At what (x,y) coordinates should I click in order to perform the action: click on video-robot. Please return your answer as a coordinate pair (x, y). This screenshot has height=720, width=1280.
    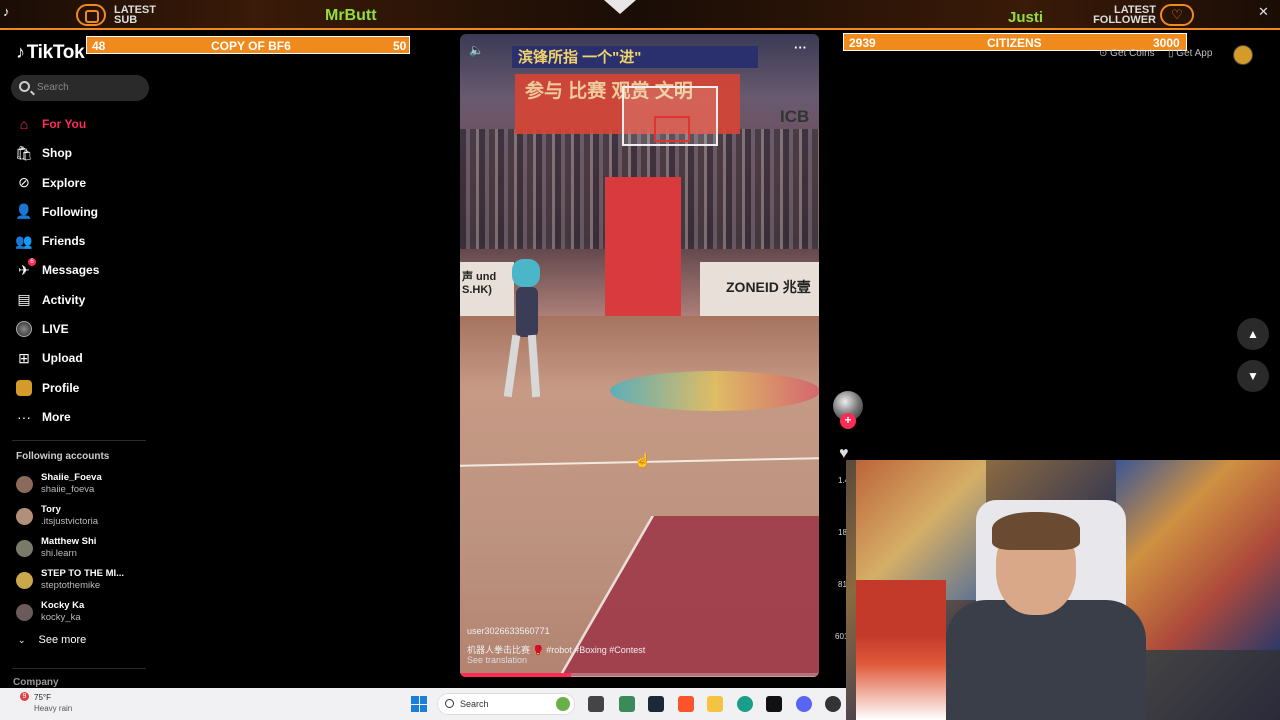
    Looking at the image, I should click on (525, 334).